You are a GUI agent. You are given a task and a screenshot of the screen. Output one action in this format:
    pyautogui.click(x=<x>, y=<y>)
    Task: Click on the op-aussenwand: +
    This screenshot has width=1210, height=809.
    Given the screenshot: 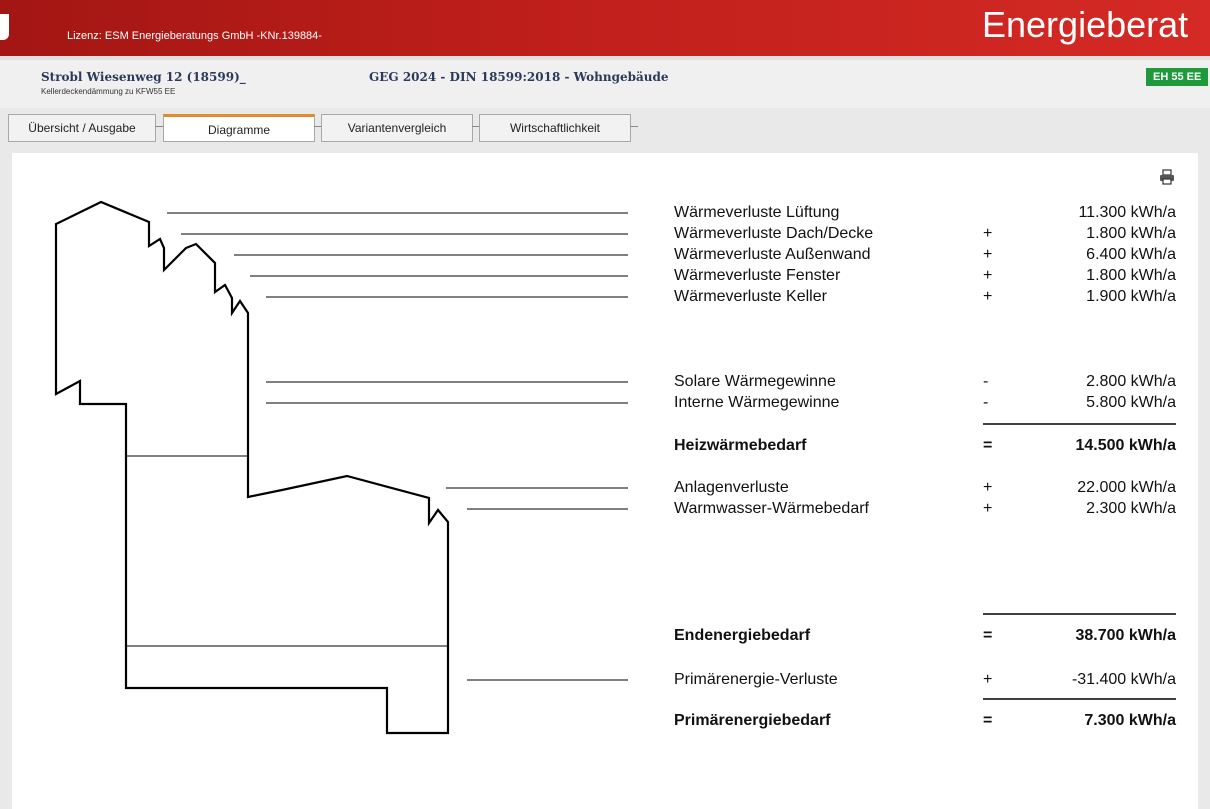 What is the action you would take?
    pyautogui.click(x=988, y=254)
    